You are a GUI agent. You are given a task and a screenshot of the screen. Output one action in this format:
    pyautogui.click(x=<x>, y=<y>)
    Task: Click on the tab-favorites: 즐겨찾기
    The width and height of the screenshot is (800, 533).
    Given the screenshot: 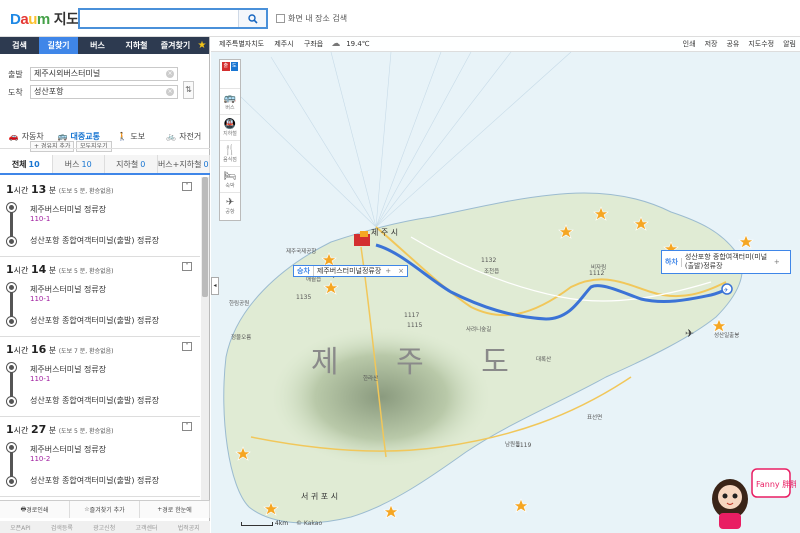 What is the action you would take?
    pyautogui.click(x=175, y=45)
    